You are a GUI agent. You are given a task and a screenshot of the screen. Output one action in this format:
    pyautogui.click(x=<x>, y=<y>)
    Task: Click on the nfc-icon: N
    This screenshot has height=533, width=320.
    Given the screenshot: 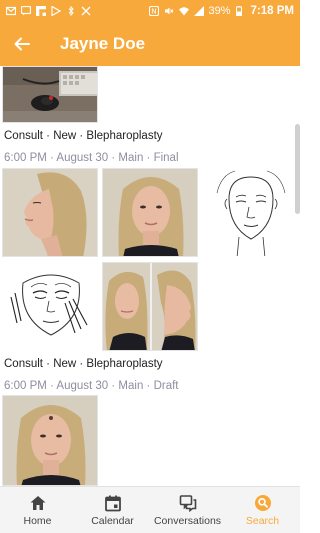 What is the action you would take?
    pyautogui.click(x=153, y=11)
    